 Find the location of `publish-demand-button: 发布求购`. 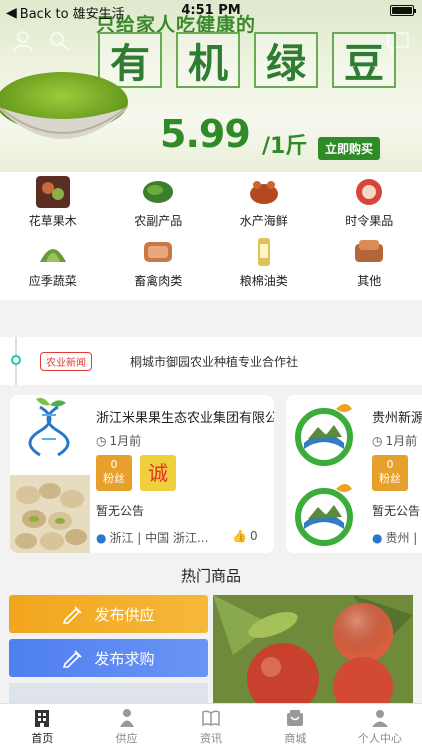

publish-demand-button: 发布求购 is located at coordinates (108, 658).